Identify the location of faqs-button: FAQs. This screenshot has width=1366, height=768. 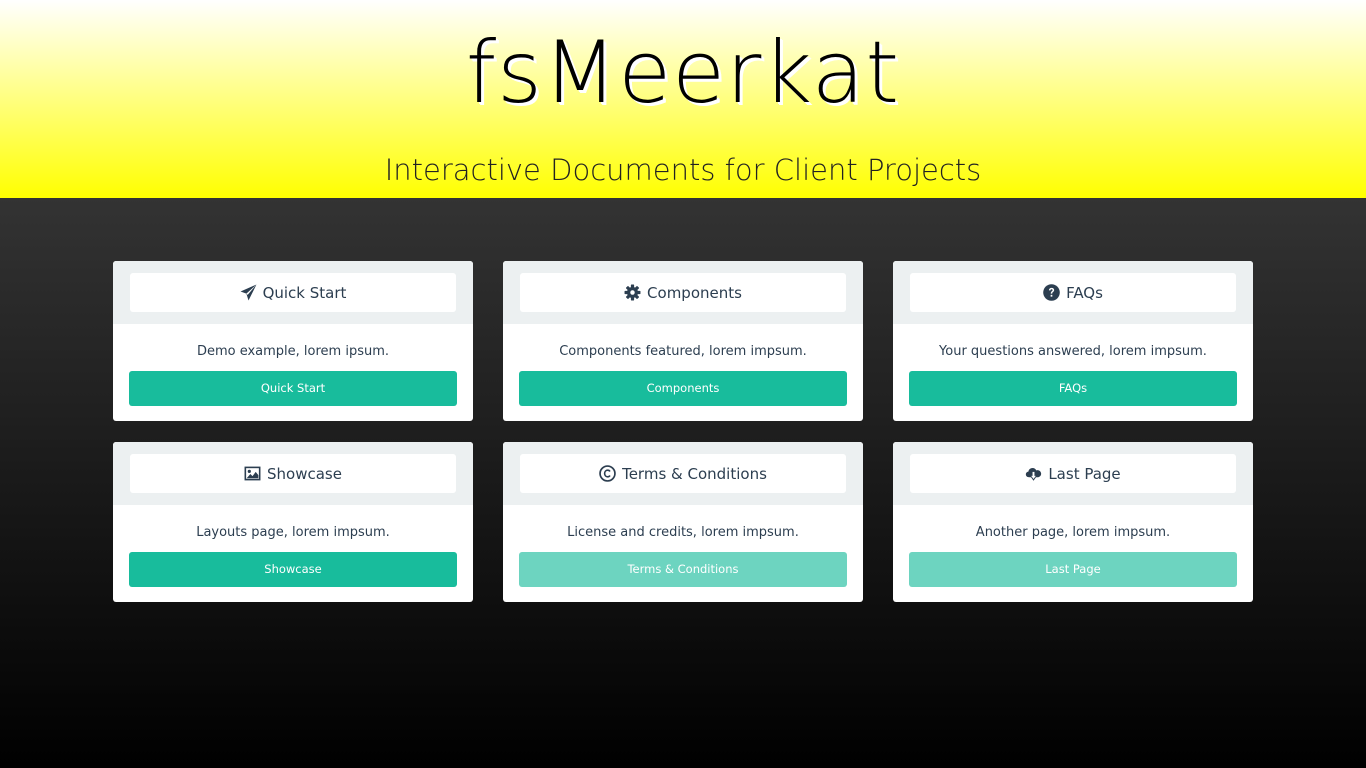
(1073, 388).